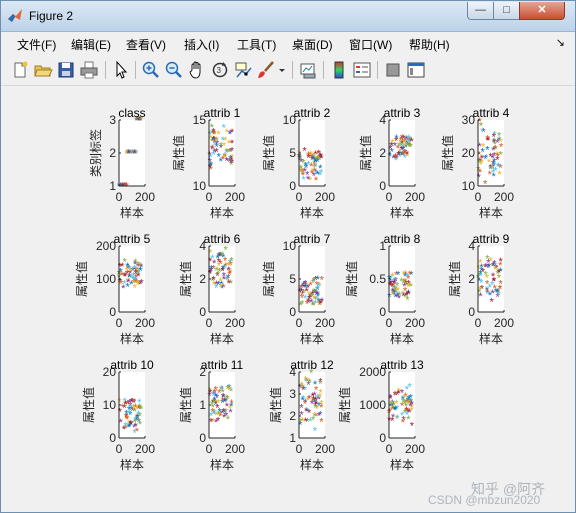  I want to click on colorbar-icon, so click(339, 70).